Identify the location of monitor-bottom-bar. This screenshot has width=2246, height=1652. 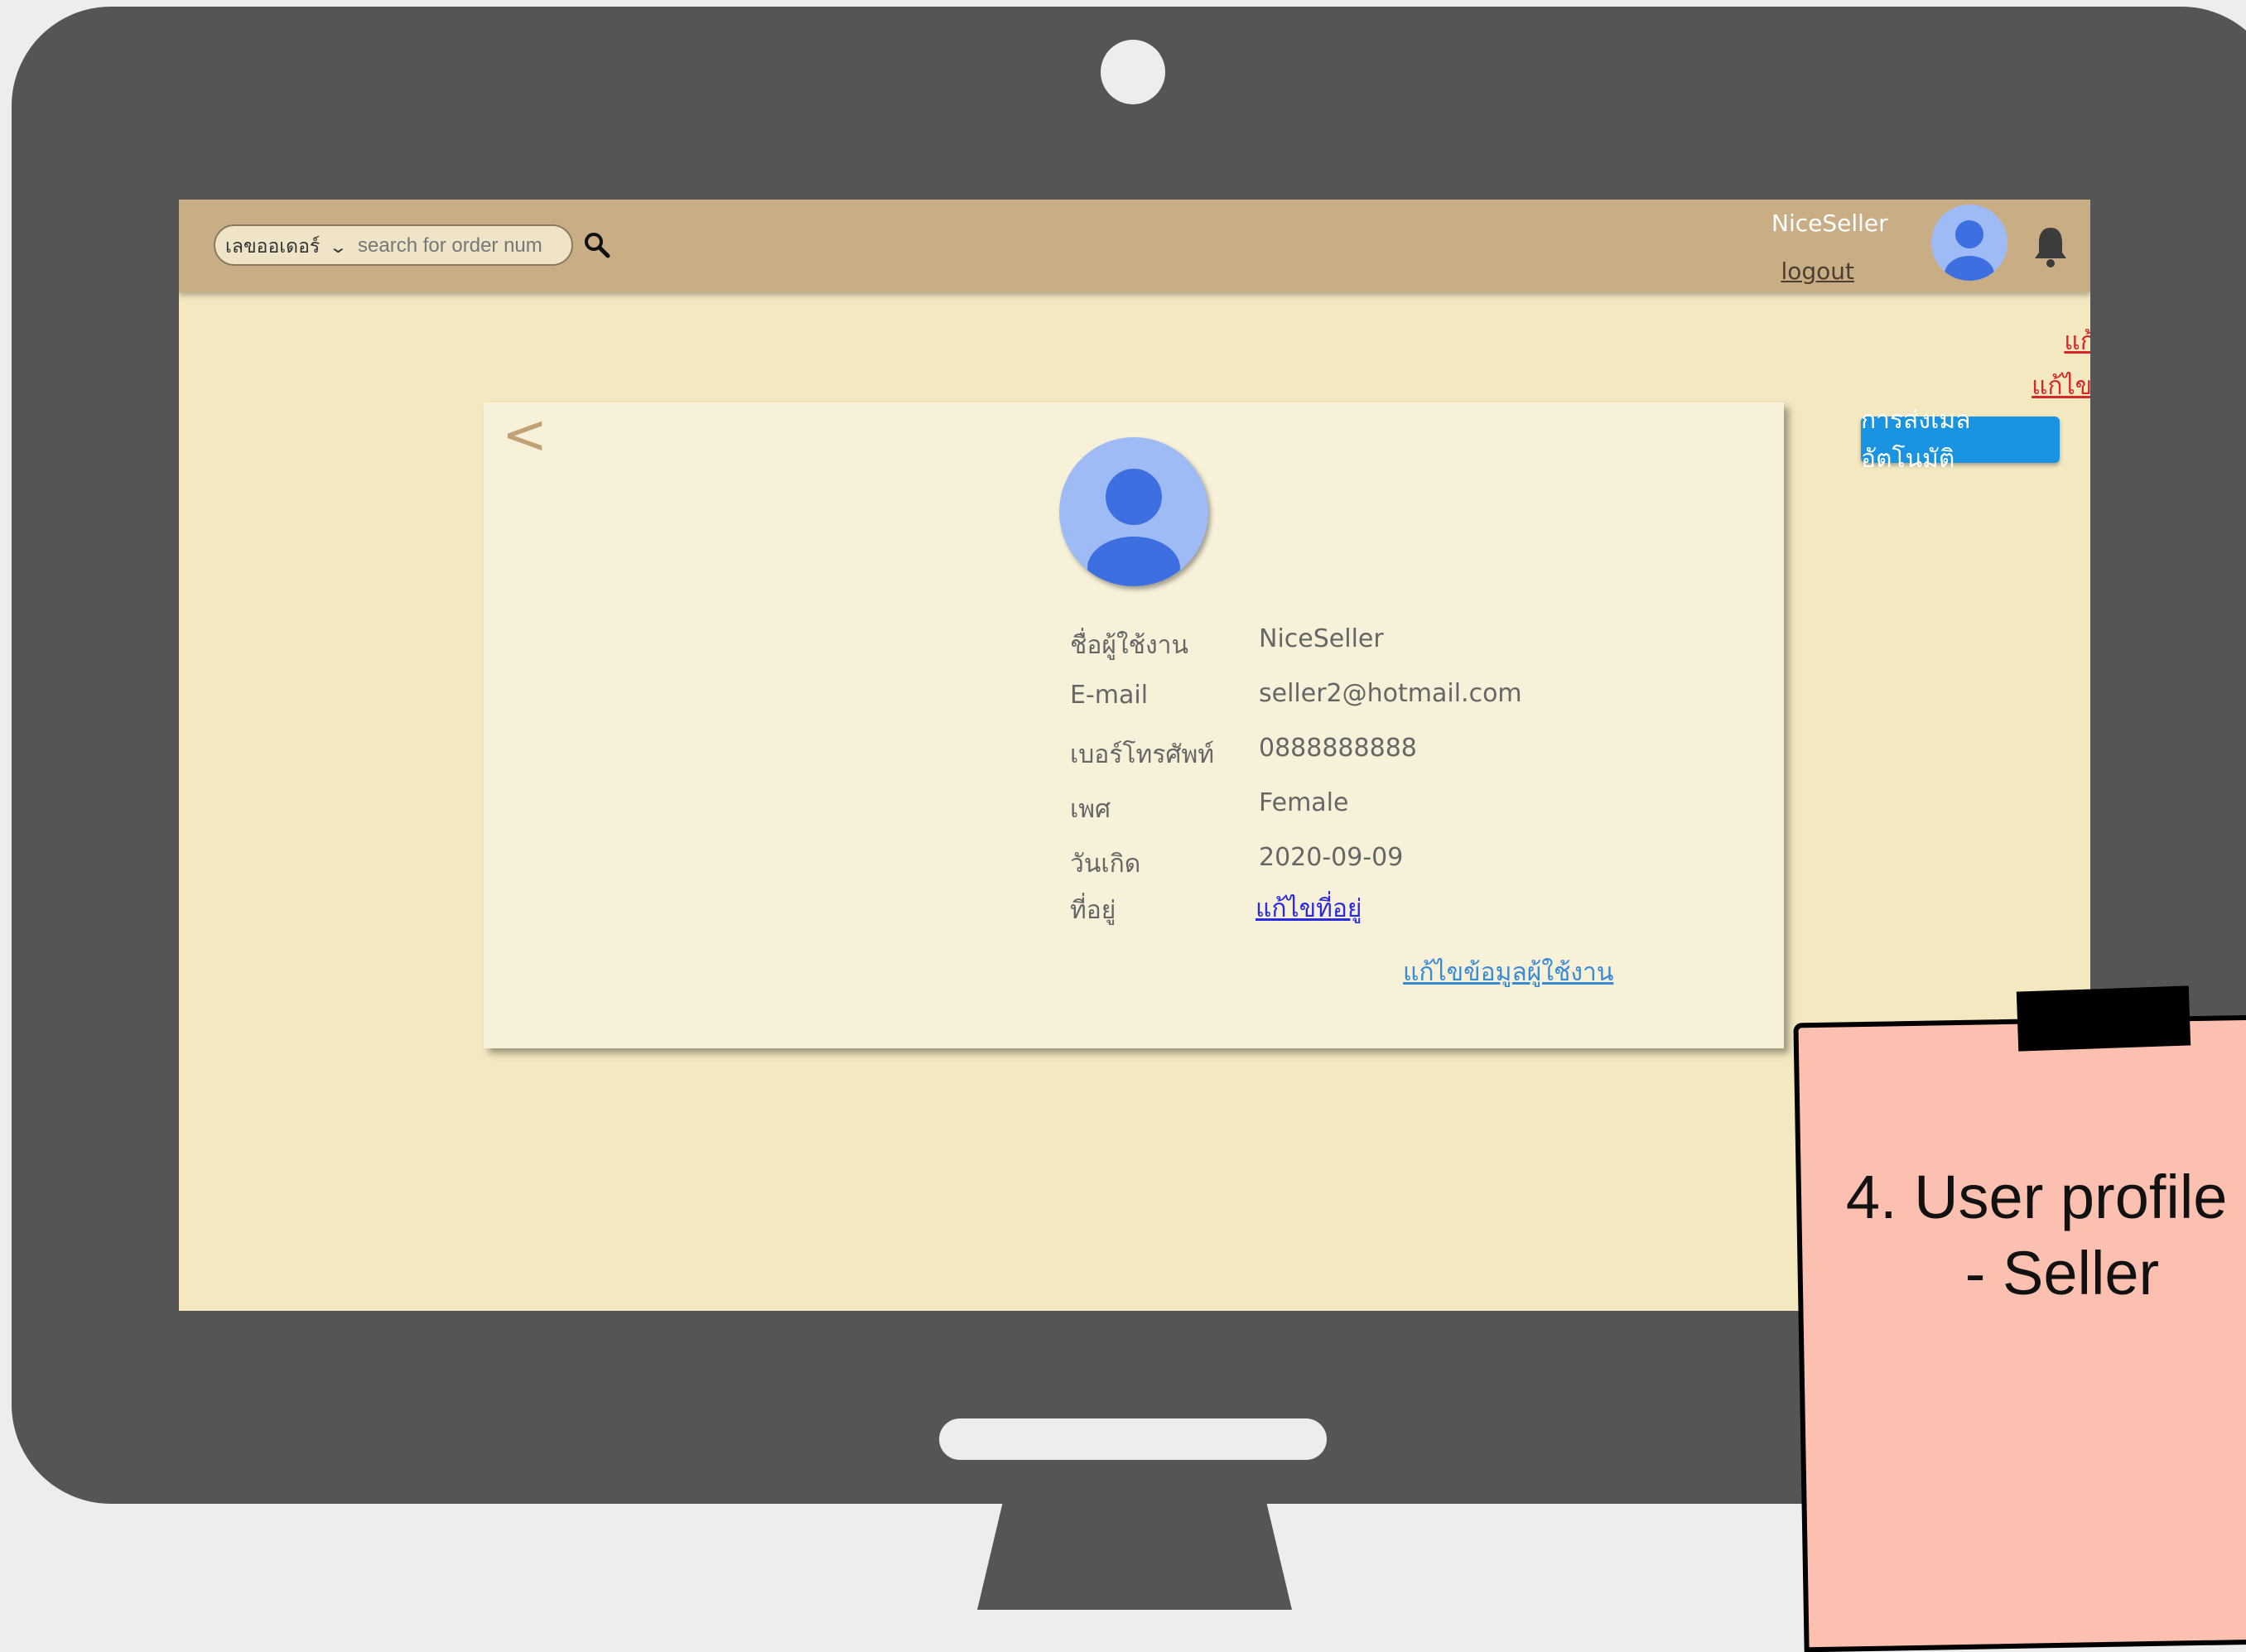
(1133, 1439).